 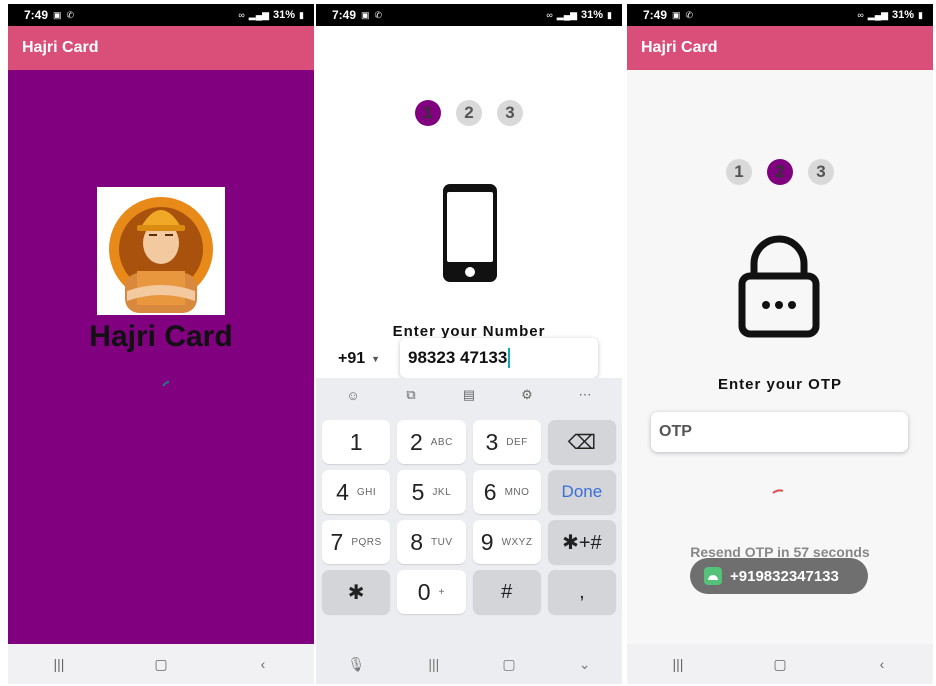 What do you see at coordinates (506, 442) in the screenshot?
I see `key-2: 3 DEF` at bounding box center [506, 442].